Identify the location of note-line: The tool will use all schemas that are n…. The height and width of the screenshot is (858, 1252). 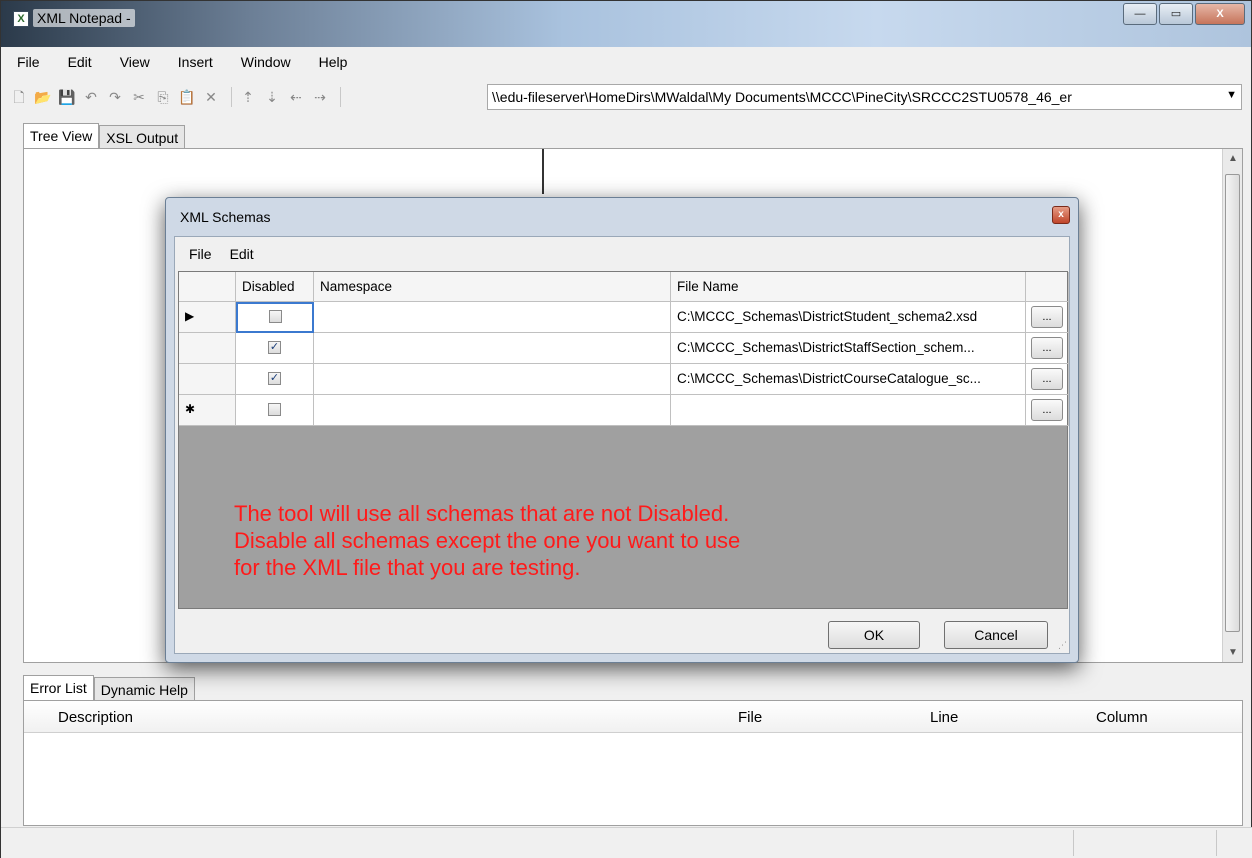
(482, 513).